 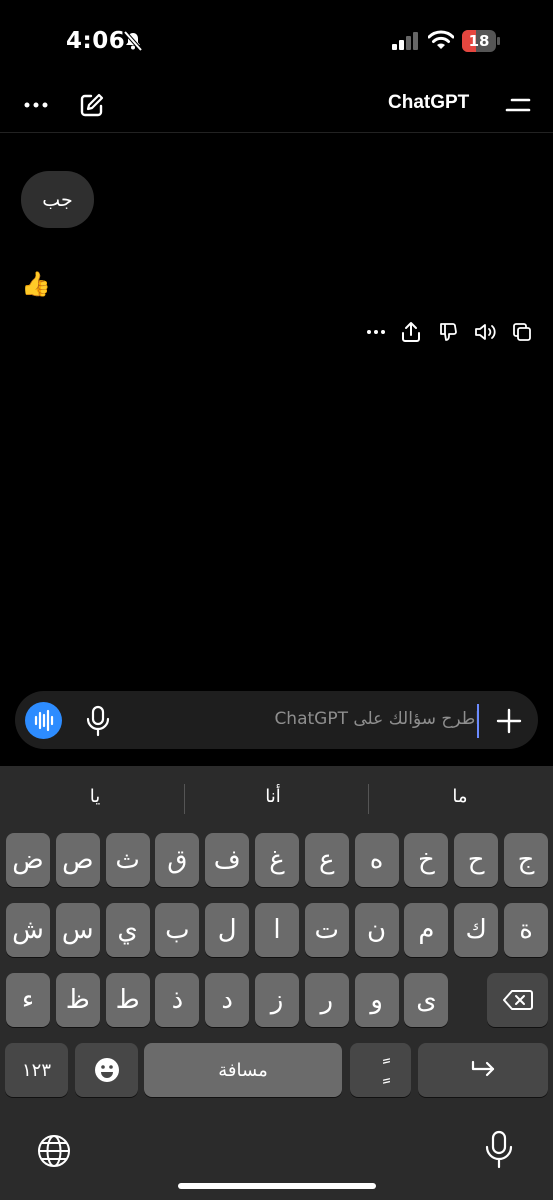 What do you see at coordinates (177, 1000) in the screenshot?
I see `key-row3-3: ذ` at bounding box center [177, 1000].